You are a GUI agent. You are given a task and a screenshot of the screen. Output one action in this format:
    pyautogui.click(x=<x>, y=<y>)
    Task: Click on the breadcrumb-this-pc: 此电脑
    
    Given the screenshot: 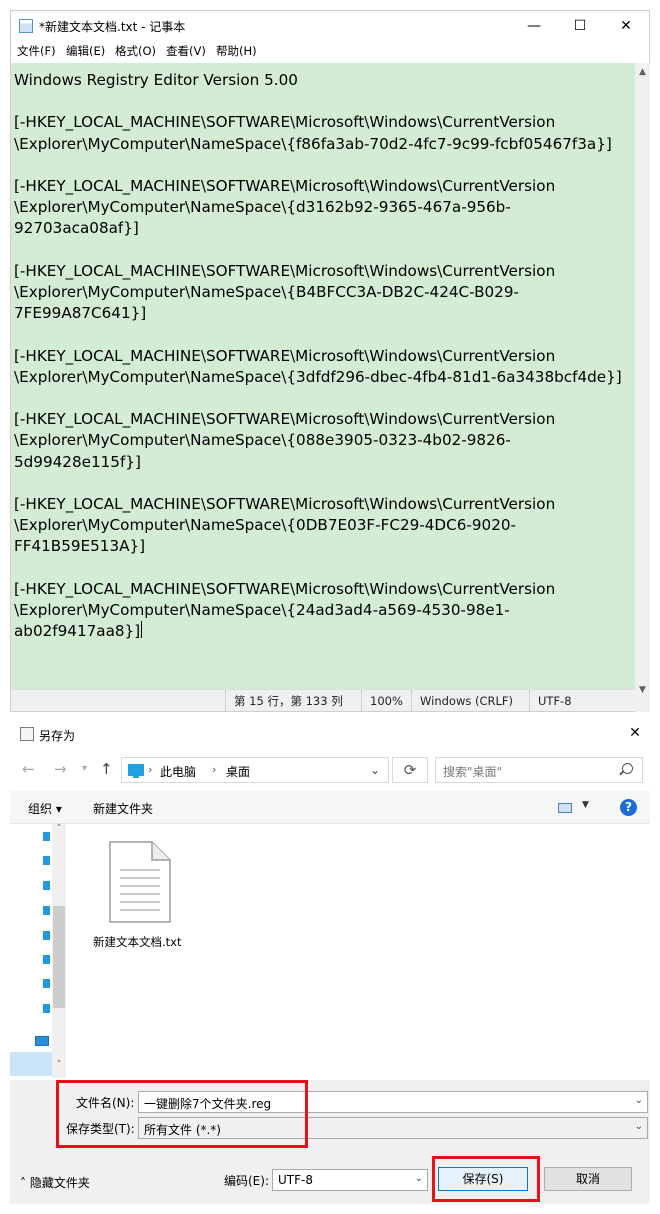 What is the action you would take?
    pyautogui.click(x=178, y=771)
    